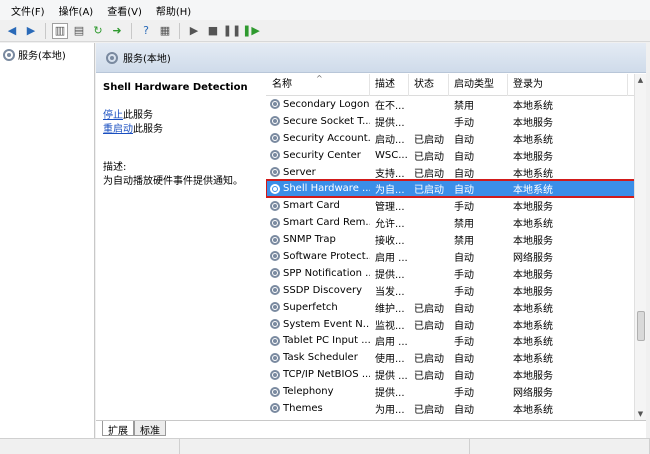 This screenshot has height=454, width=650. What do you see at coordinates (456, 307) in the screenshot?
I see `table-row: Superfetch 维护... 已启动 自动 本地系统` at bounding box center [456, 307].